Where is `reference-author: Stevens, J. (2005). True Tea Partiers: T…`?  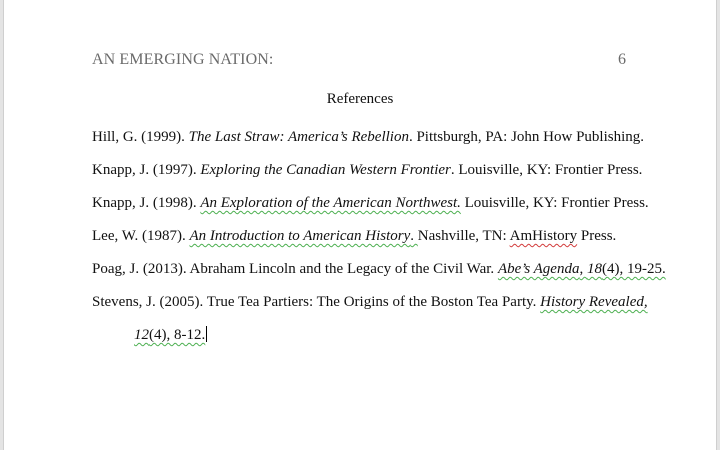
reference-author: Stevens, J. (2005). True Tea Partiers: T… is located at coordinates (316, 302).